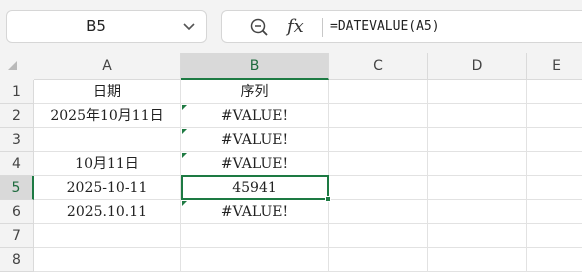 Image resolution: width=582 pixels, height=272 pixels. I want to click on cell-b7, so click(255, 236).